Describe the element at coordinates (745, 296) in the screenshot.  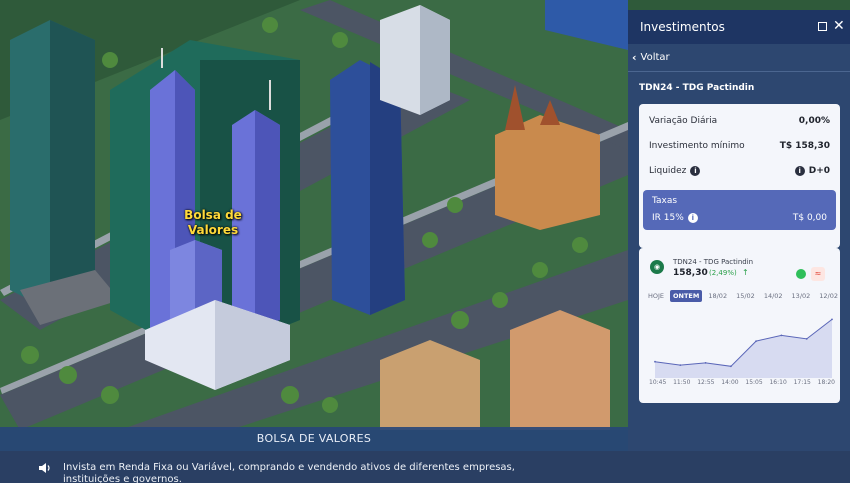
I see `period-tab: 15/02` at that location.